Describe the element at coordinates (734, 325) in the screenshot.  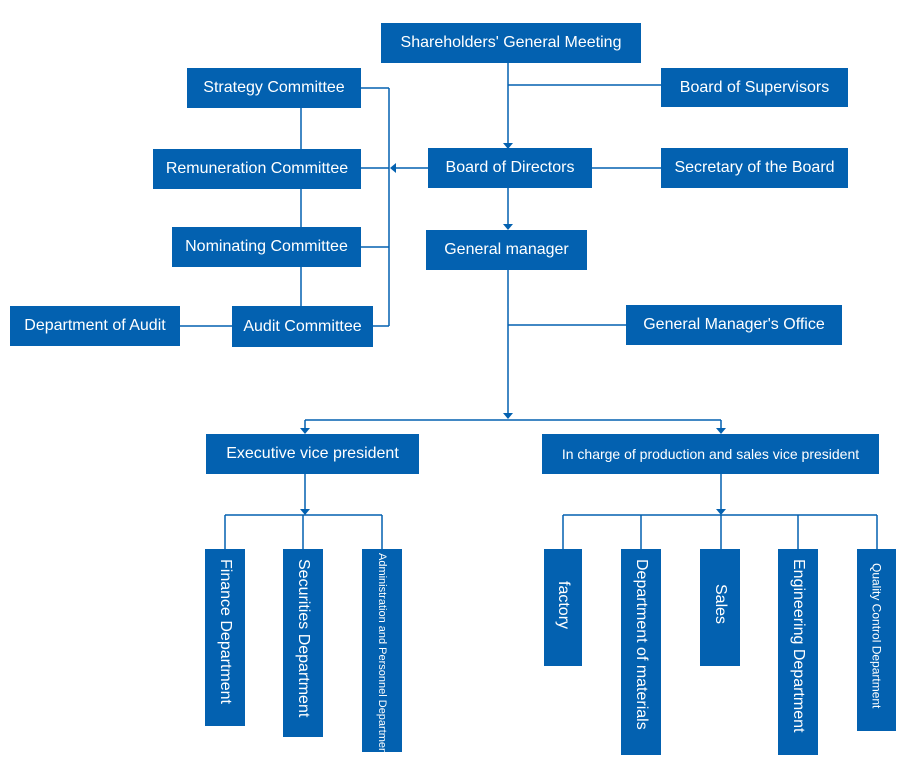
I see `node-general-managers-office: General Manager's Office` at that location.